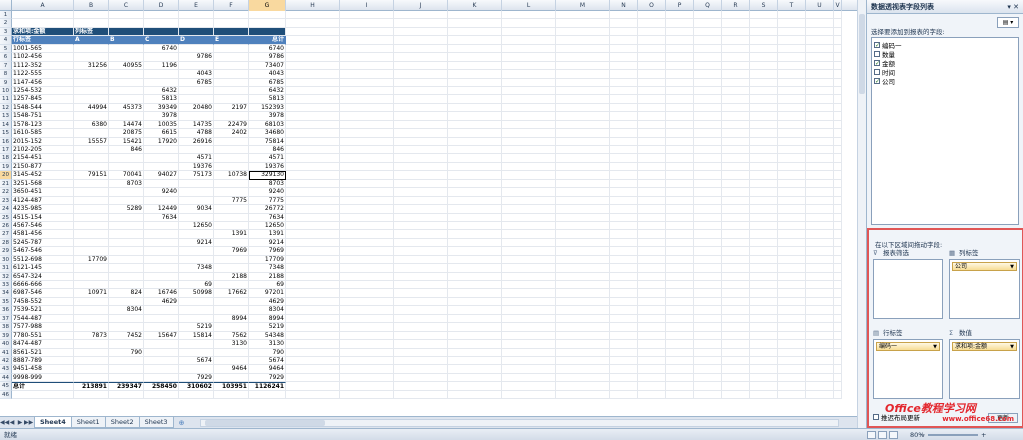 This screenshot has width=1023, height=440. What do you see at coordinates (43, 133) in the screenshot?
I see `pivot-row-label: 1610-585` at bounding box center [43, 133].